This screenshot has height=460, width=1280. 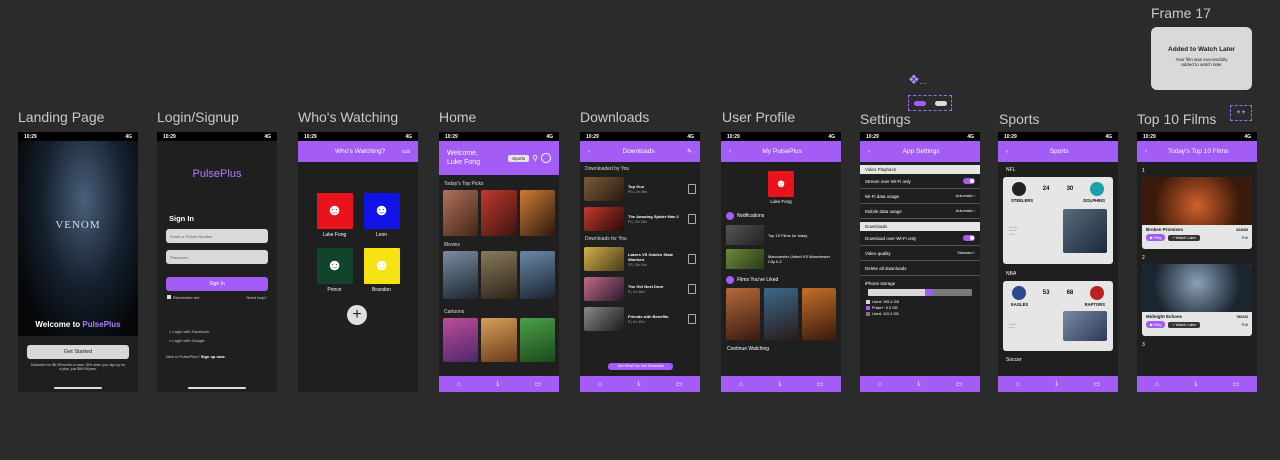 I want to click on email-field: Email or Phone Number, so click(x=217, y=236).